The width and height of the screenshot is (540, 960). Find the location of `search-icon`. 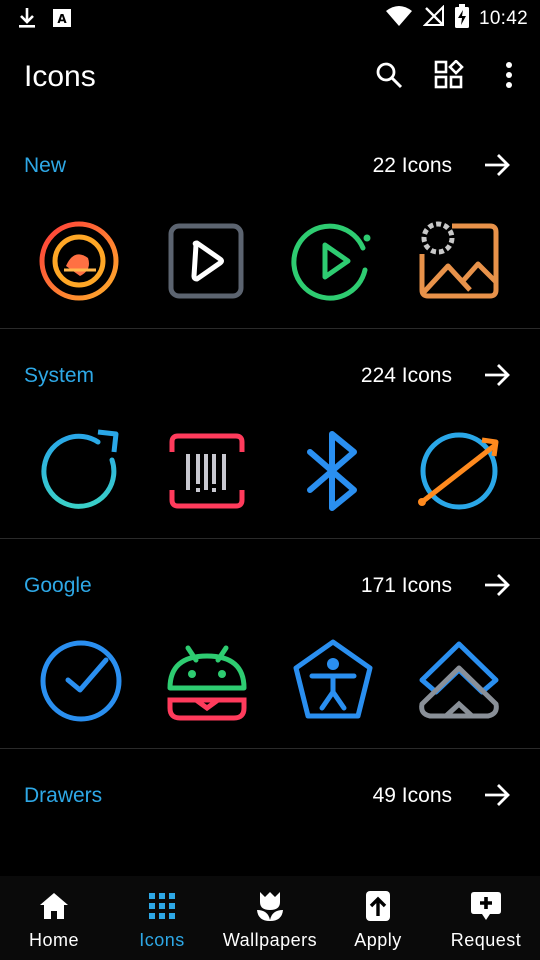

search-icon is located at coordinates (389, 77).